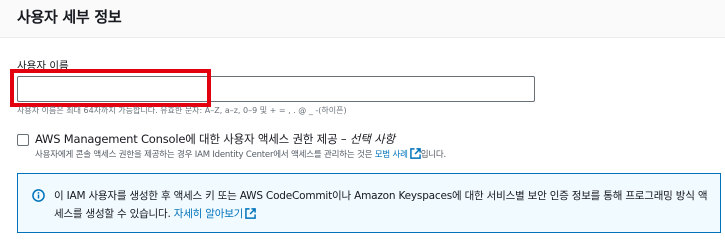  Describe the element at coordinates (38, 195) in the screenshot. I see `info-icon` at that location.